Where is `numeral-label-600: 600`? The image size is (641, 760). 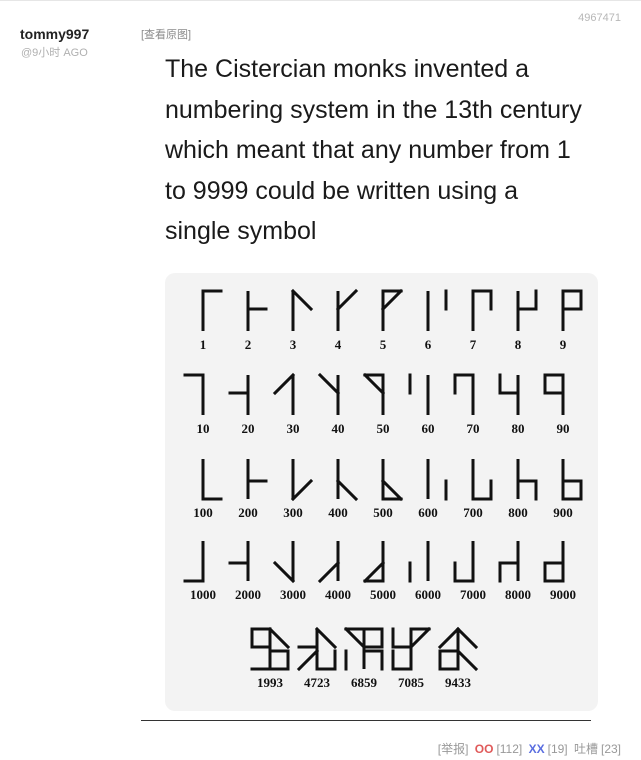 numeral-label-600: 600 is located at coordinates (428, 512).